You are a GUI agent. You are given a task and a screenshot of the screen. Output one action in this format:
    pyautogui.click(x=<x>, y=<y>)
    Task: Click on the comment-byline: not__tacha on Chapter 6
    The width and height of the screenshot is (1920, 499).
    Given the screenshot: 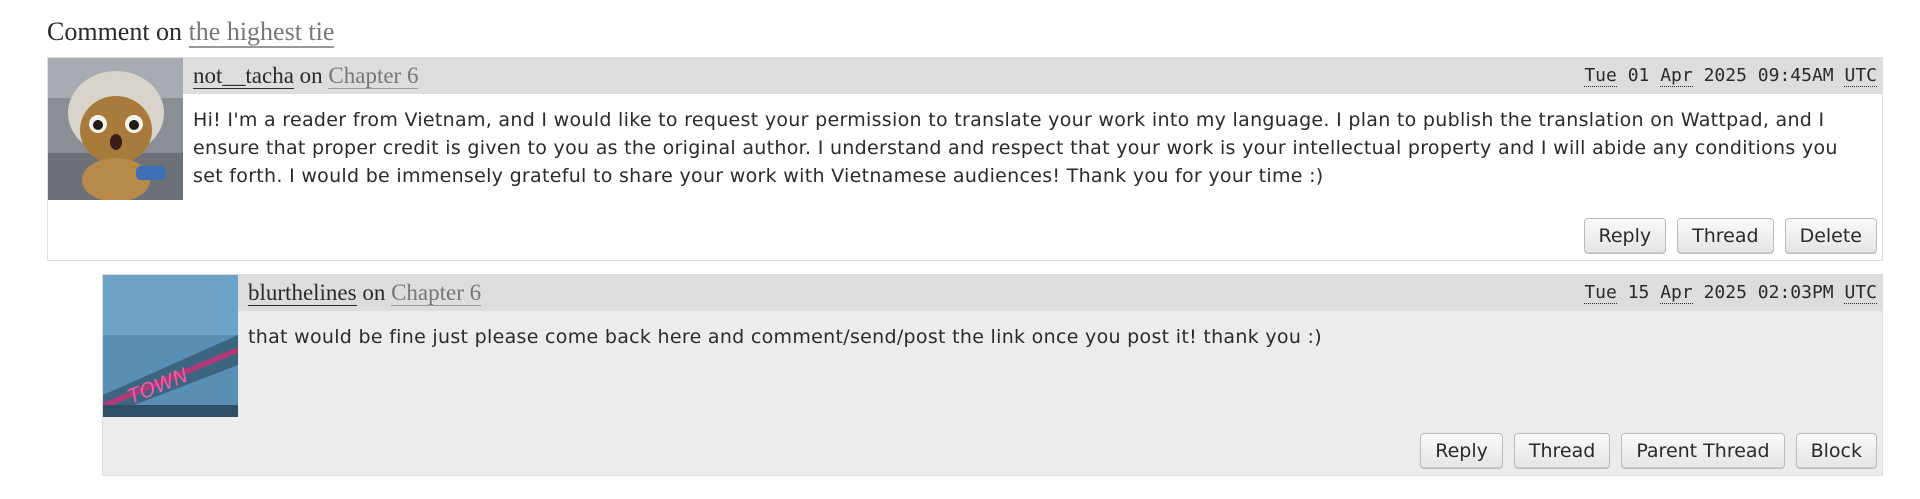 What is the action you would take?
    pyautogui.click(x=306, y=76)
    